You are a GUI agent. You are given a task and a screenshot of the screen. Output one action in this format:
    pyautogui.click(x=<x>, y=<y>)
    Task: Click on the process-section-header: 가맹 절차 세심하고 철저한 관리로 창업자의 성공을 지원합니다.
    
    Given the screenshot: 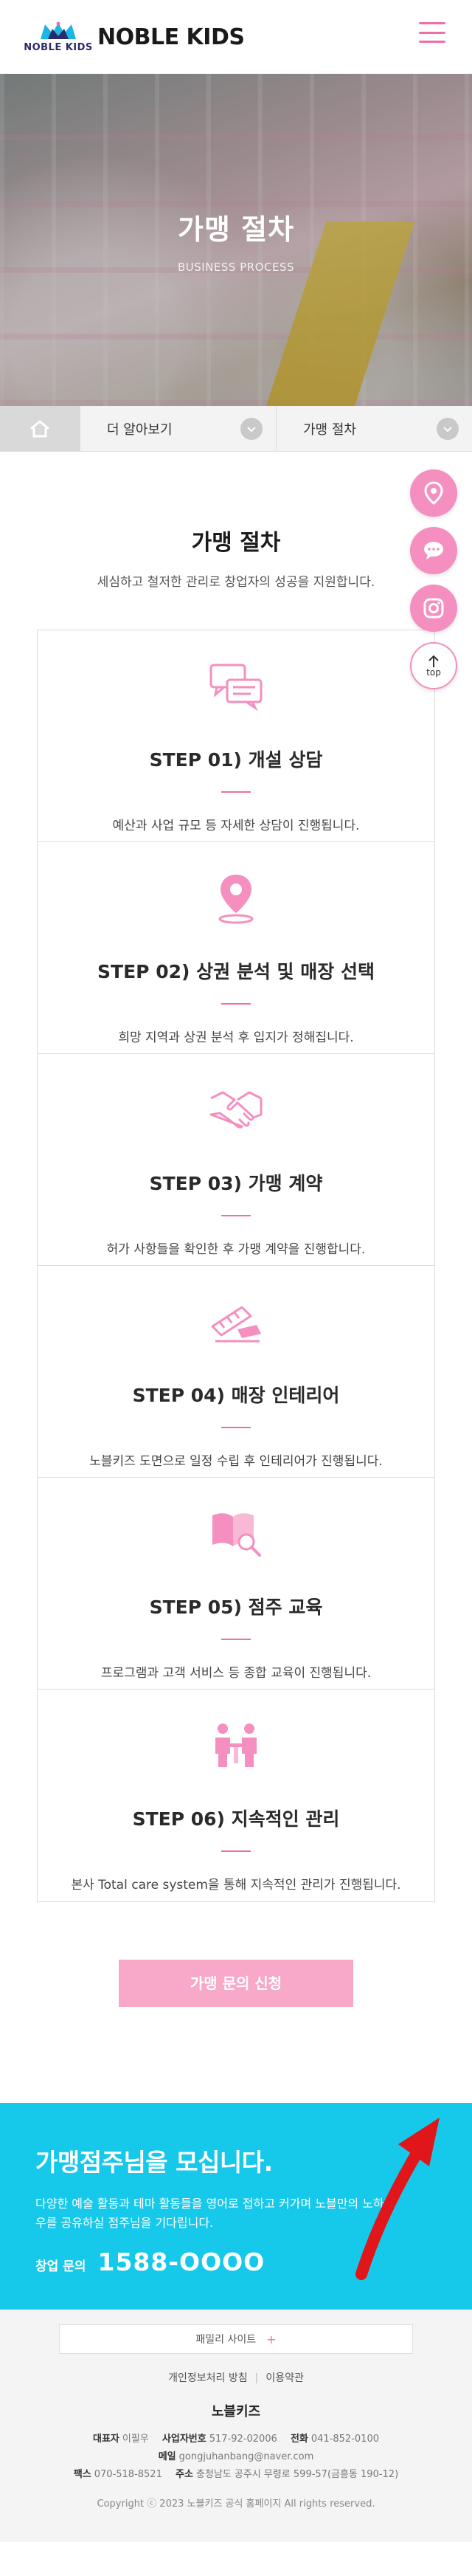 What is the action you would take?
    pyautogui.click(x=236, y=521)
    